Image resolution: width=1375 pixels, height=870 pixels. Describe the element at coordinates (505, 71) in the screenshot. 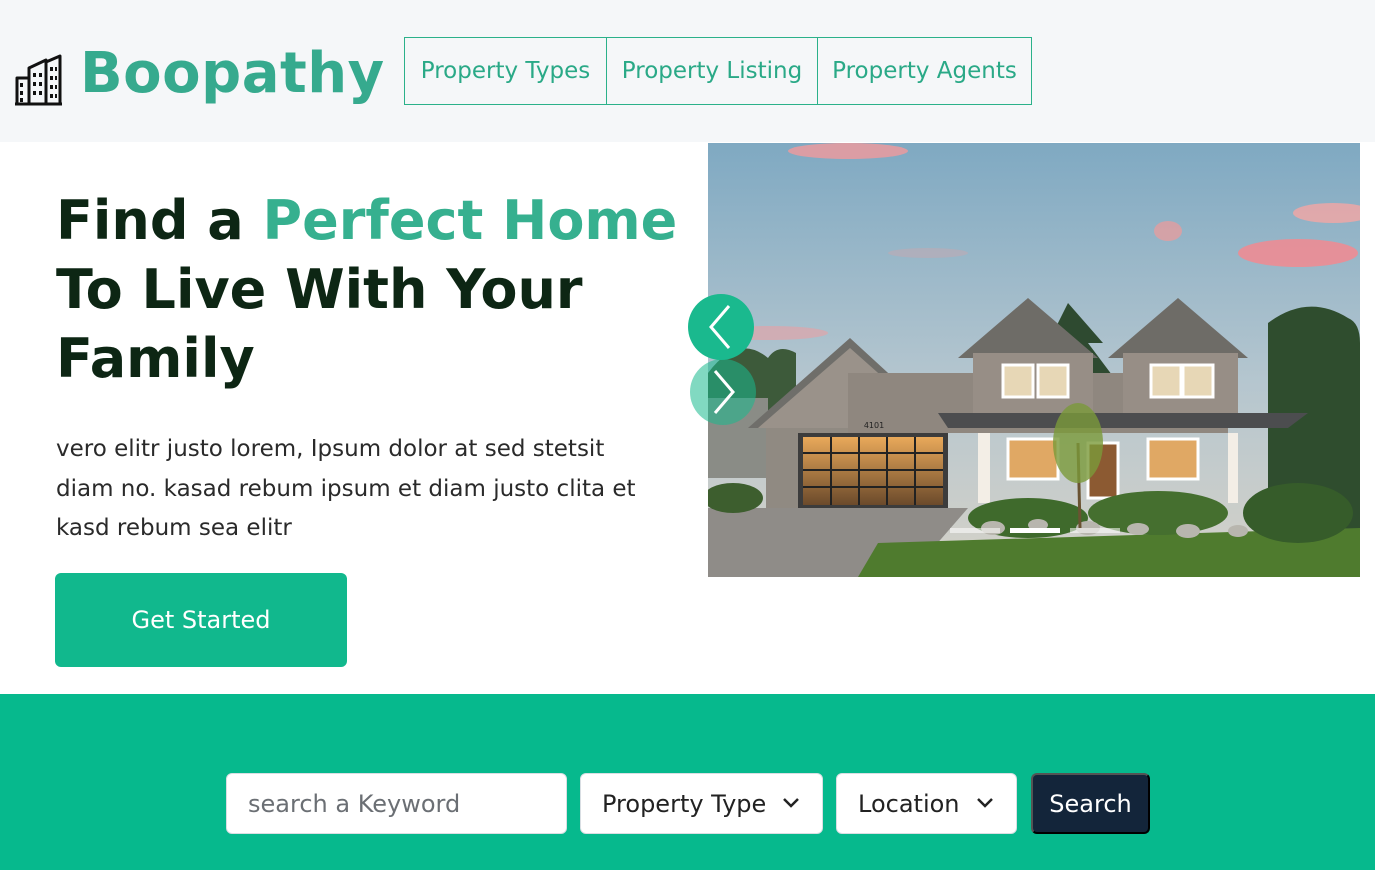

I see `nav-property-types: Property Types` at that location.